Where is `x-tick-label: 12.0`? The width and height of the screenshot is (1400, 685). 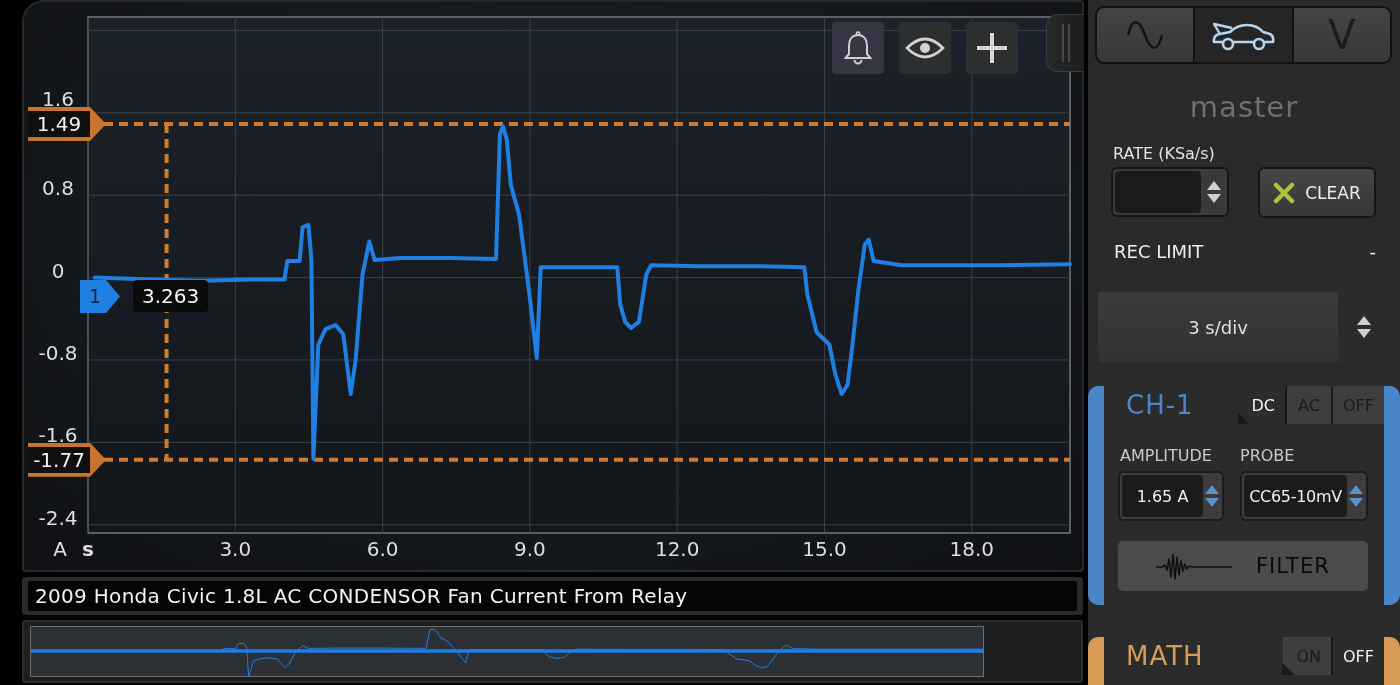
x-tick-label: 12.0 is located at coordinates (677, 549).